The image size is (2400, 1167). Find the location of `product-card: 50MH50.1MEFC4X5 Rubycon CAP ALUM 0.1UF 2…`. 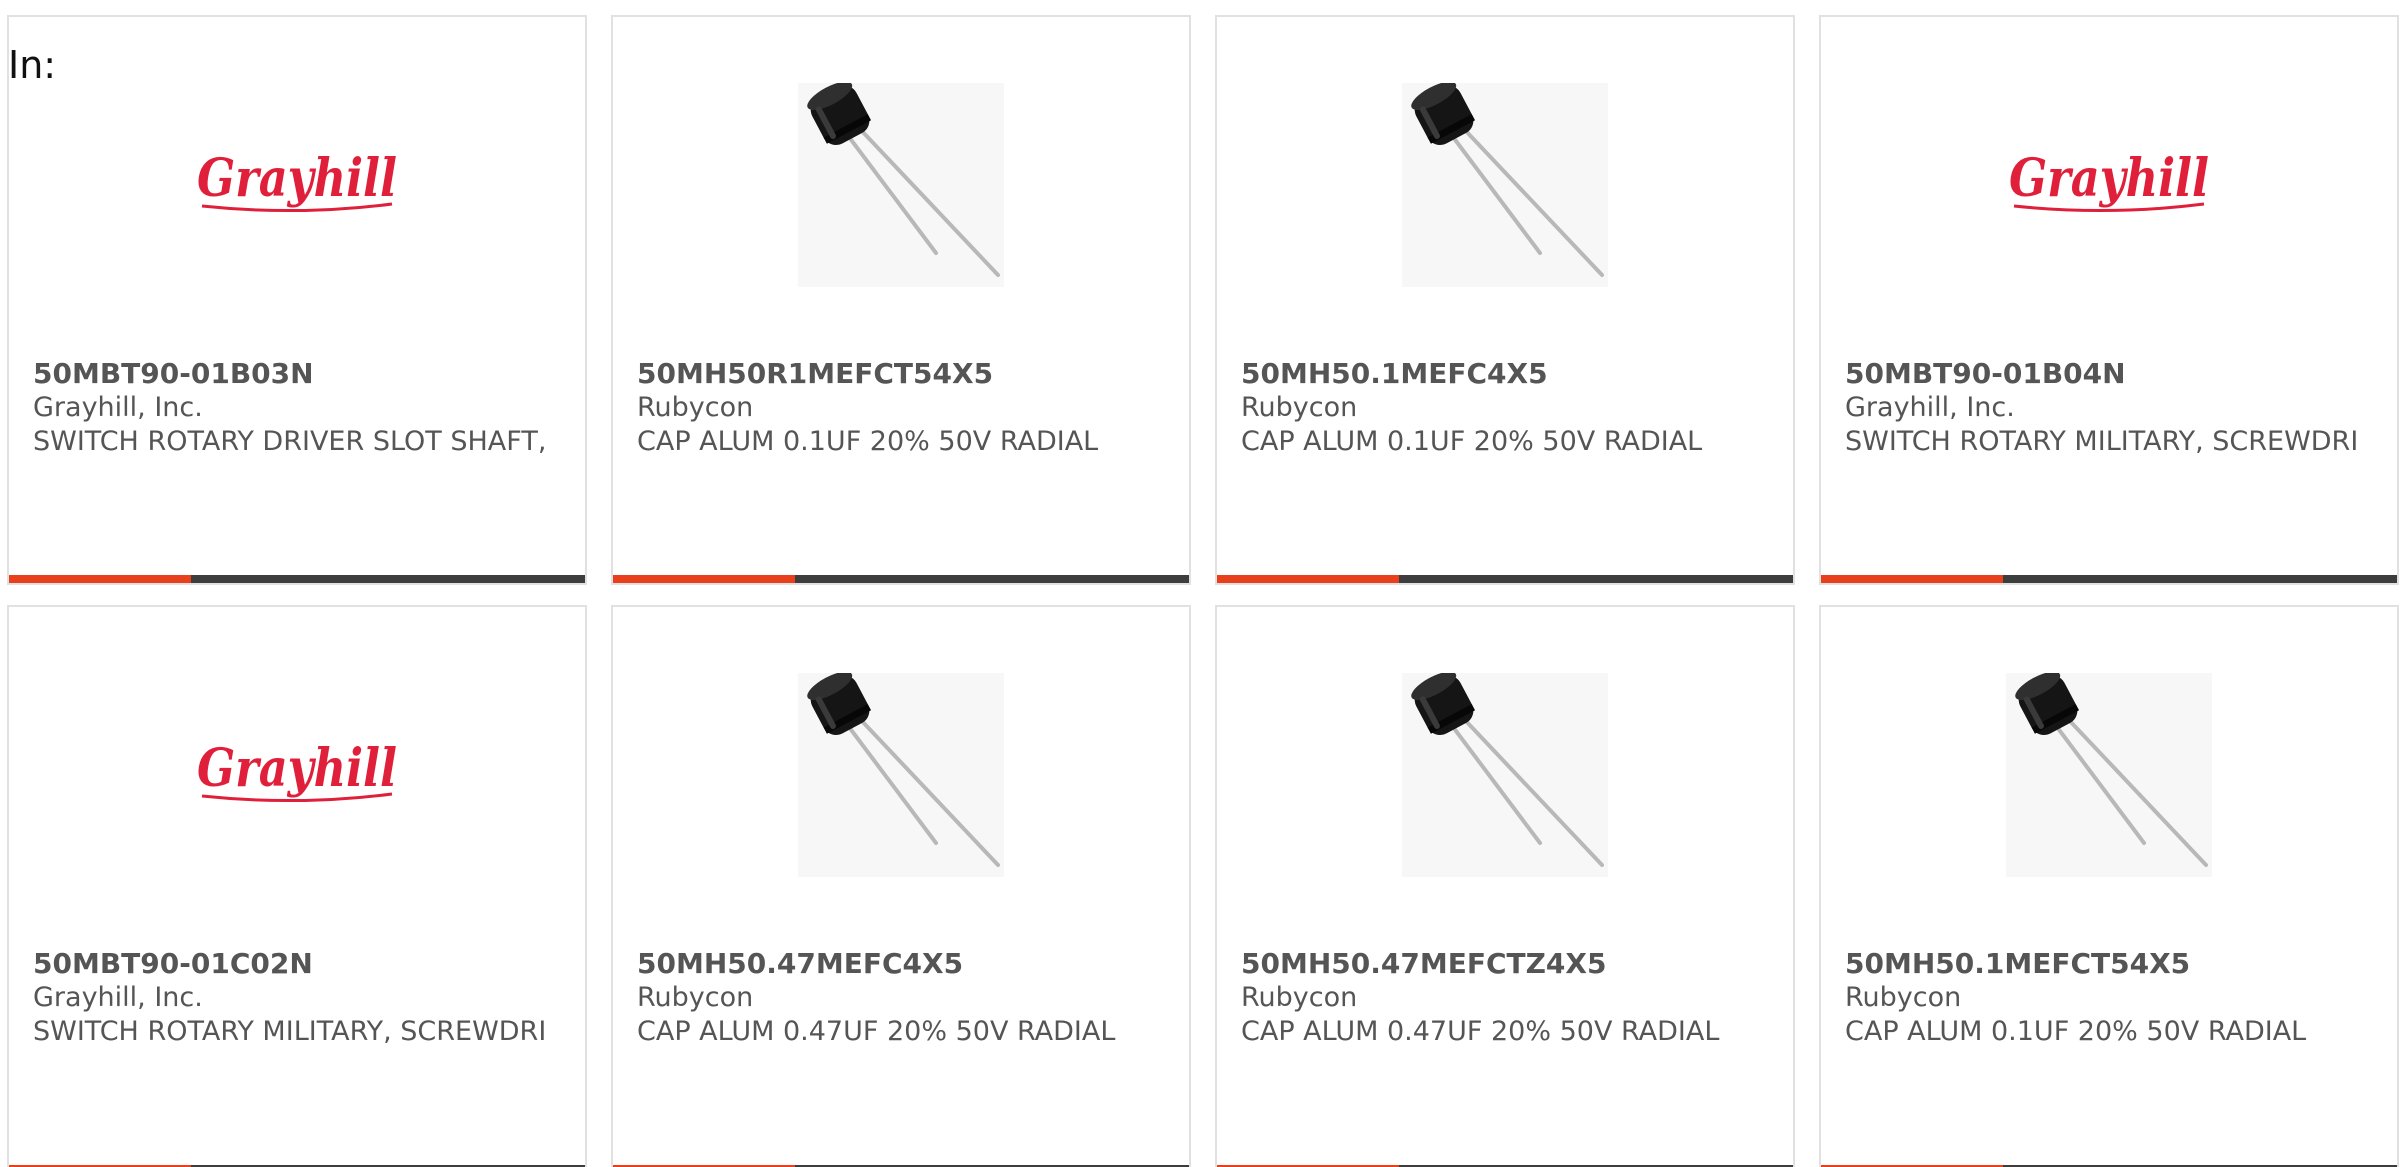

product-card: 50MH50.1MEFC4X5 Rubycon CAP ALUM 0.1UF 2… is located at coordinates (1505, 300).